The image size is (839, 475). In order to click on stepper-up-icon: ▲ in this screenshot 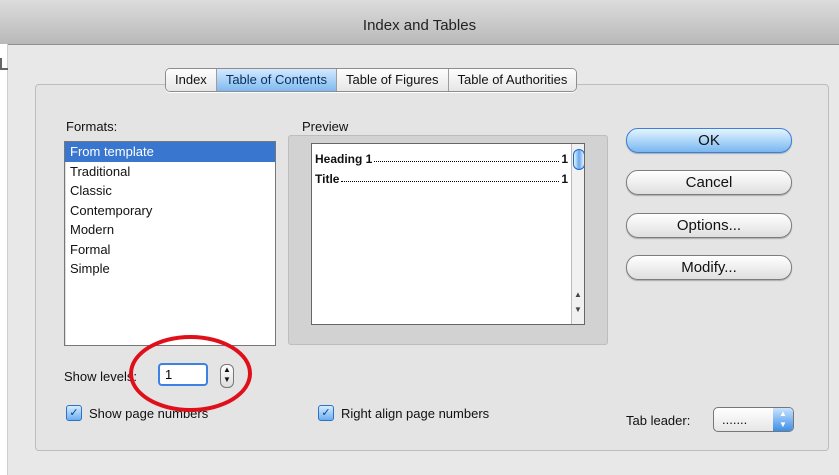, I will do `click(227, 370)`.